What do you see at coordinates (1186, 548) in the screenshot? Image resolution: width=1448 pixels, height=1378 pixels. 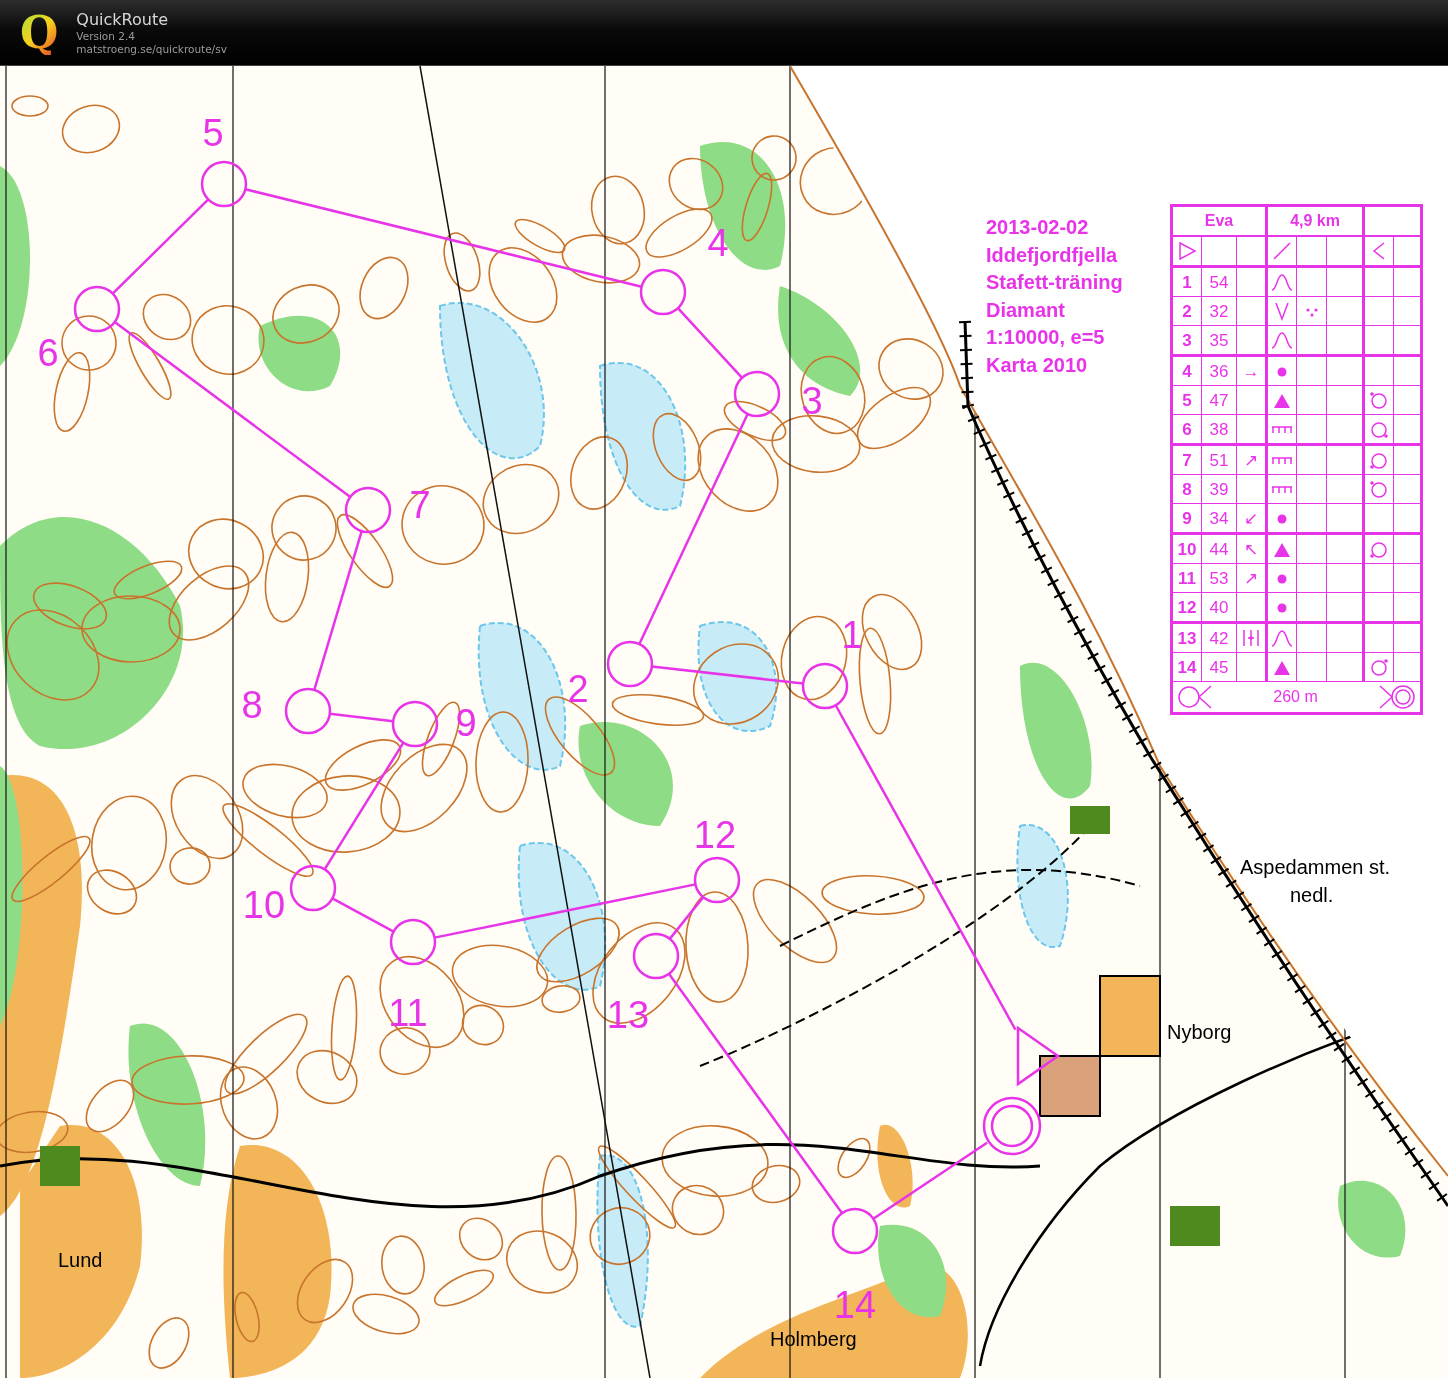 I see `control-number-cell: 10` at bounding box center [1186, 548].